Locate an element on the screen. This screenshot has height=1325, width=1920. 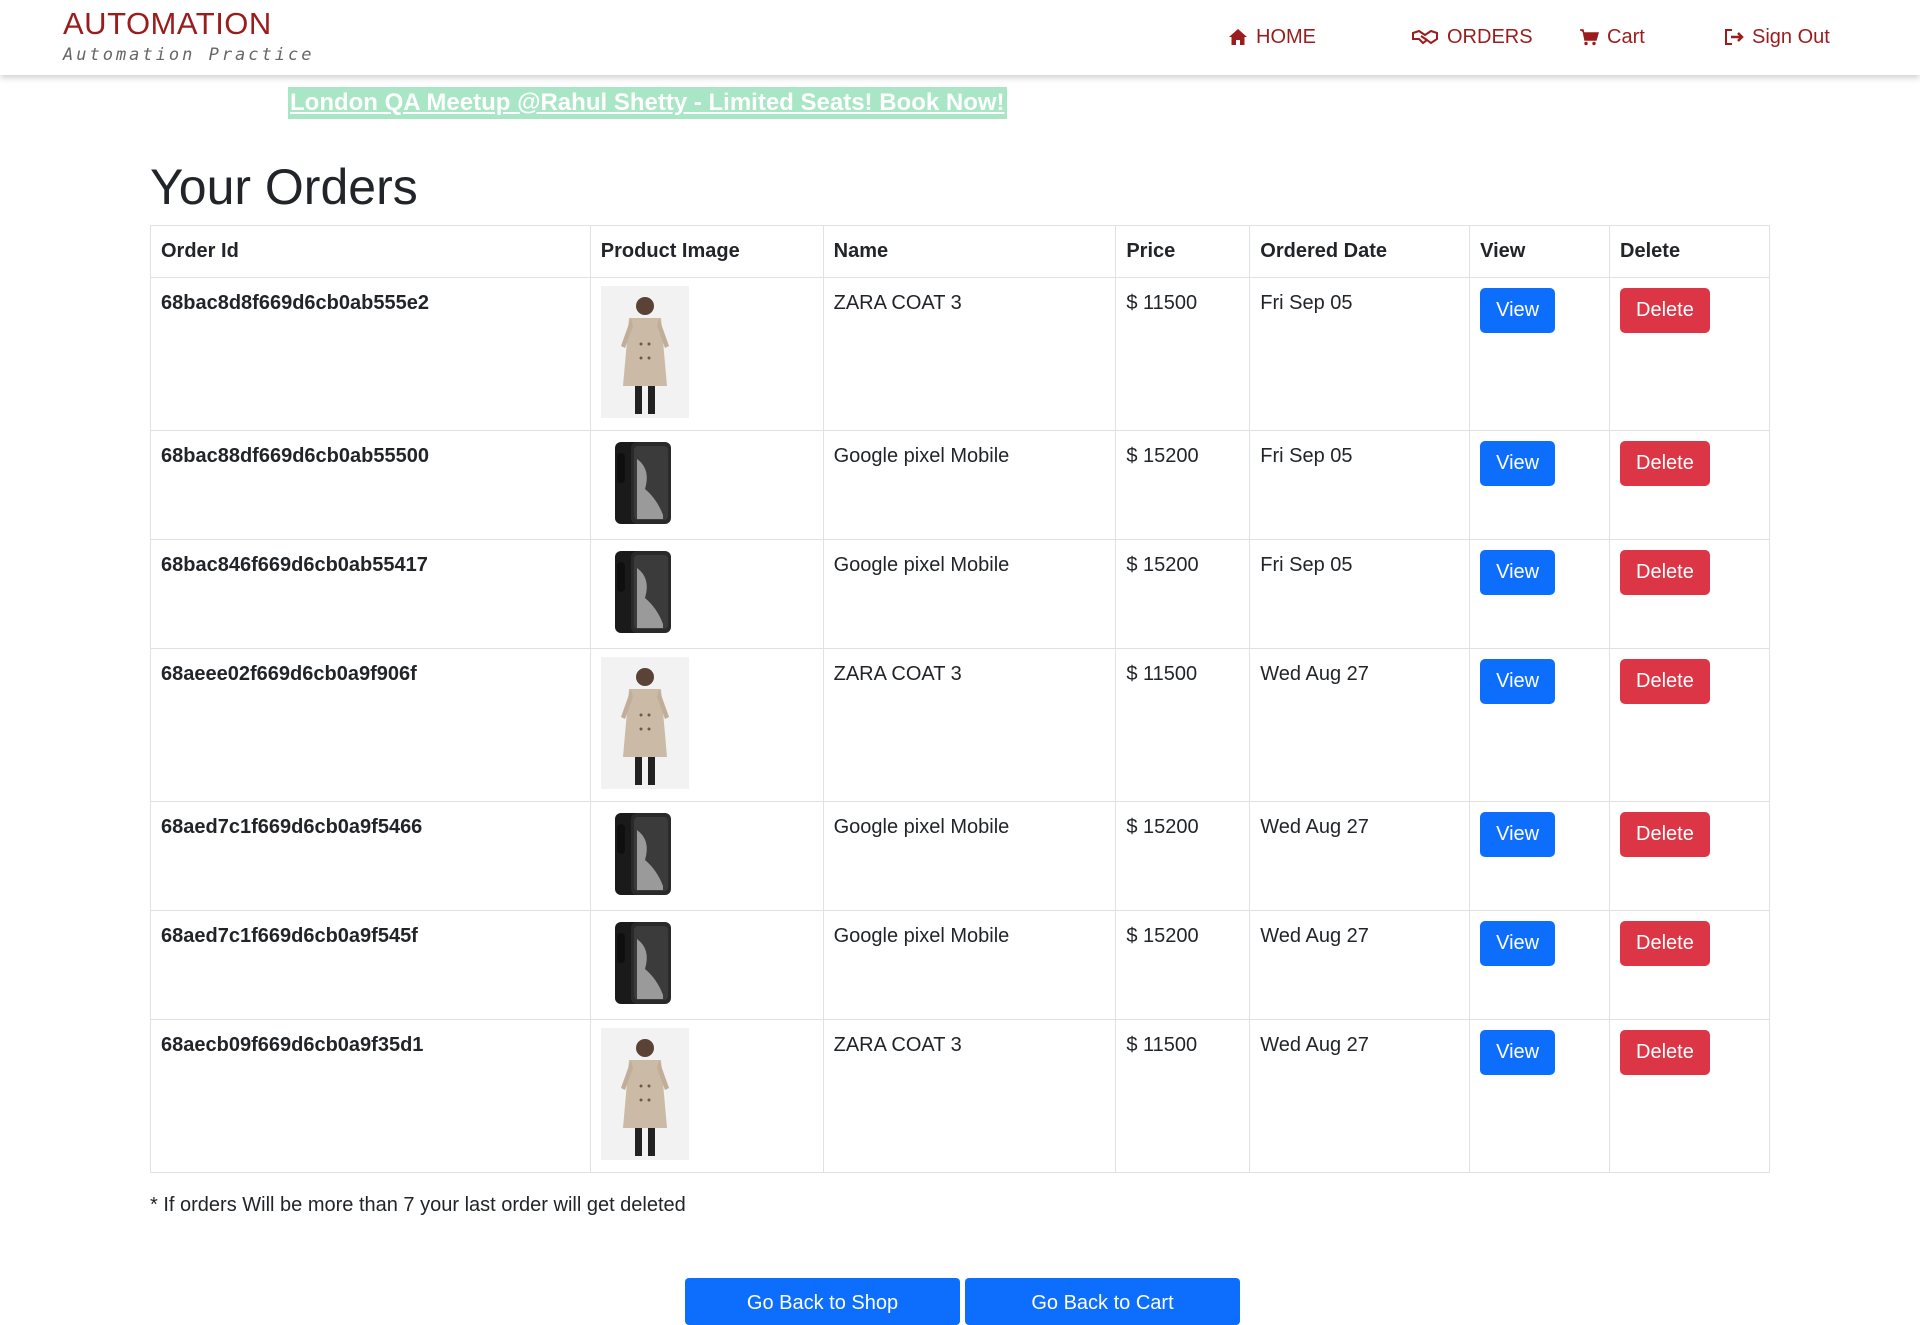
sign-out-icon is located at coordinates (1734, 37).